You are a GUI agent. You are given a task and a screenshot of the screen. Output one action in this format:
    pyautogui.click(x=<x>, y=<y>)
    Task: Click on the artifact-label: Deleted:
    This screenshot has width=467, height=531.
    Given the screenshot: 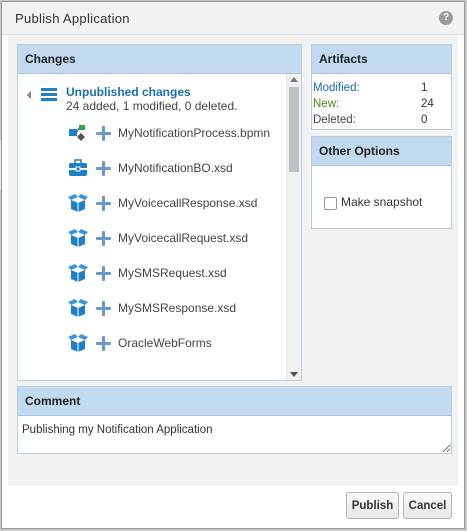 What is the action you would take?
    pyautogui.click(x=334, y=120)
    